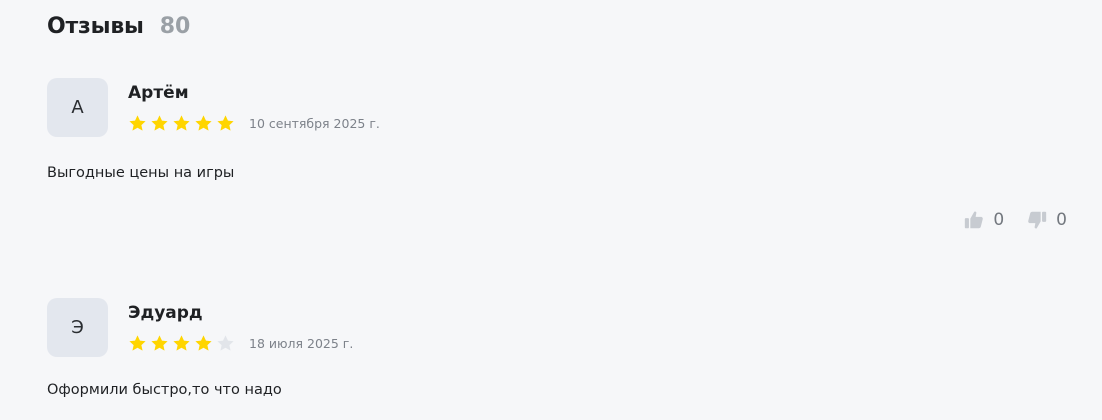  Describe the element at coordinates (141, 173) in the screenshot. I see `review-text: Выгодные цены на игры` at that location.